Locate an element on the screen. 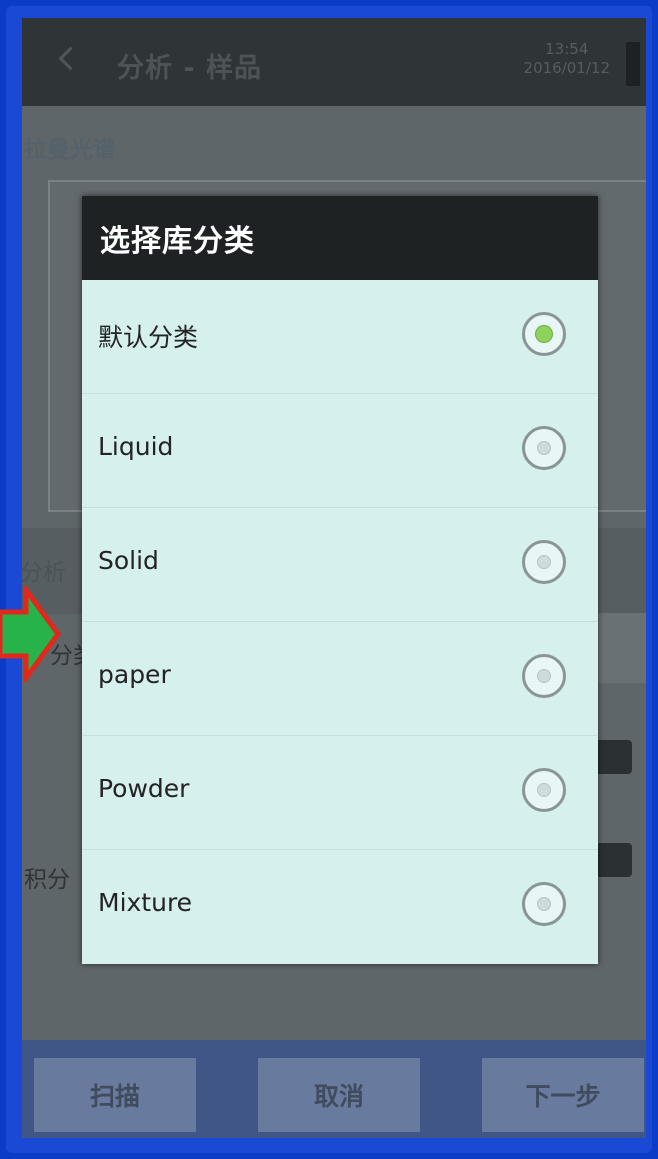 Image resolution: width=658 pixels, height=1159 pixels. next-step-button: 下一步 is located at coordinates (563, 1095).